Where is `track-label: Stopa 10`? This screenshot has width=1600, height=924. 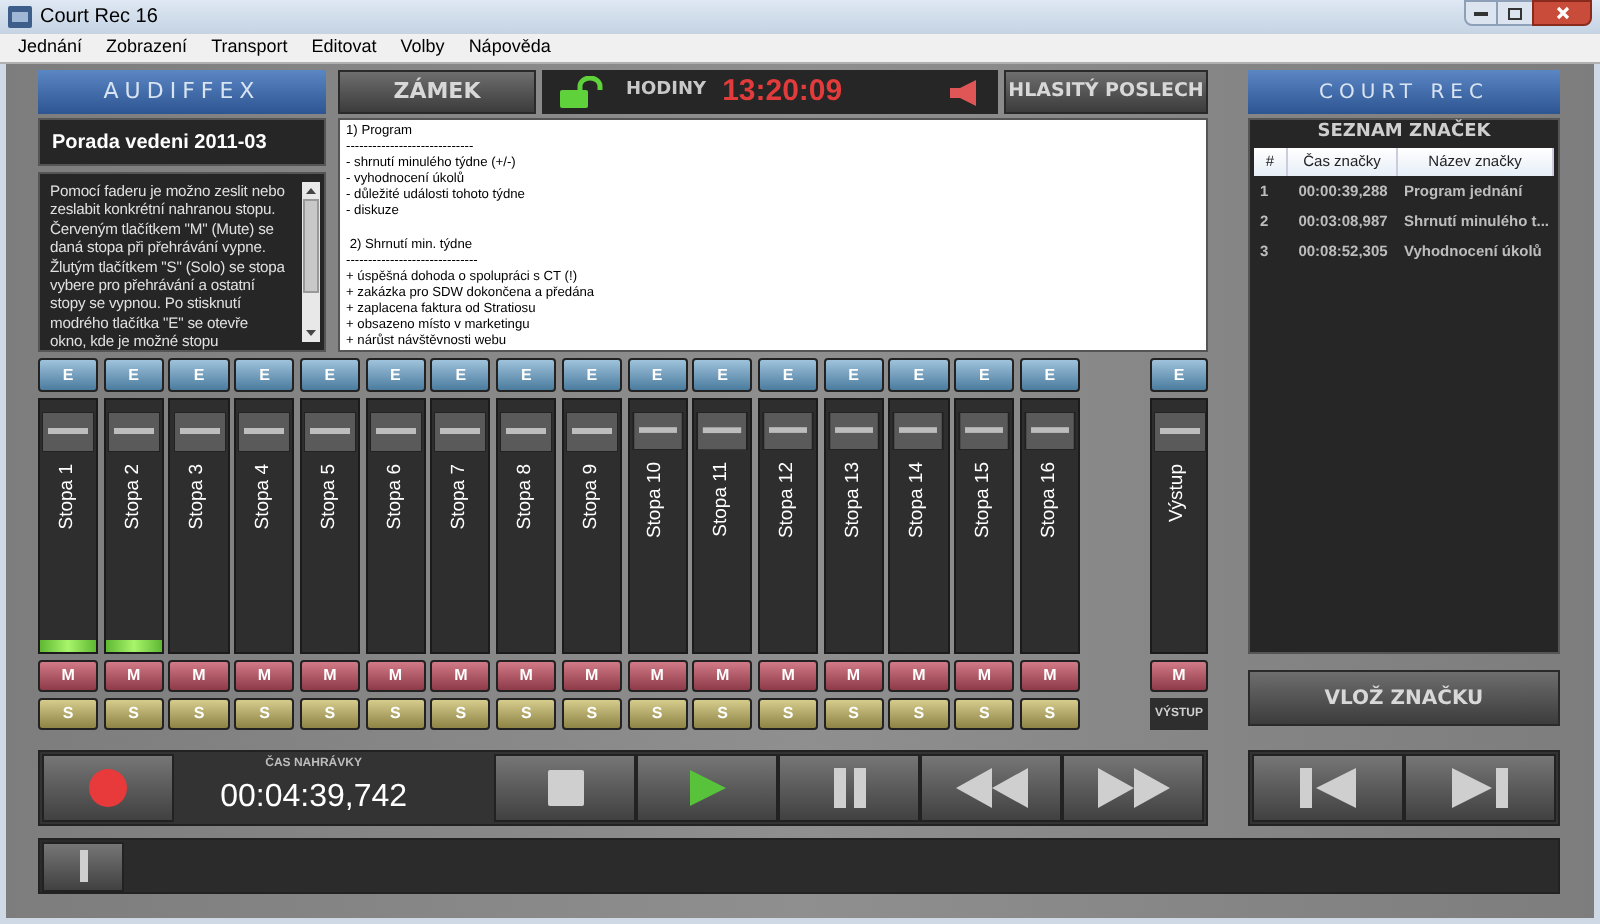 track-label: Stopa 10 is located at coordinates (655, 500).